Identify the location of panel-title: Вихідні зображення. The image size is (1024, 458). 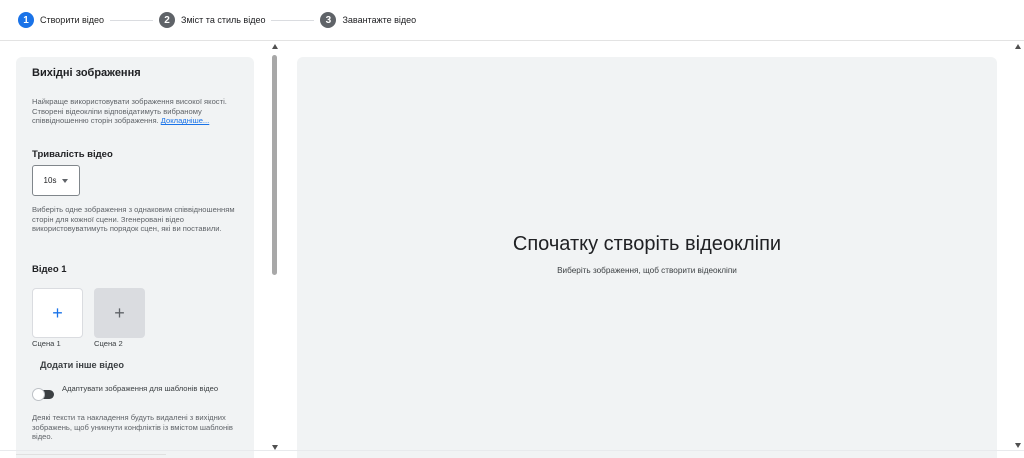
(86, 73).